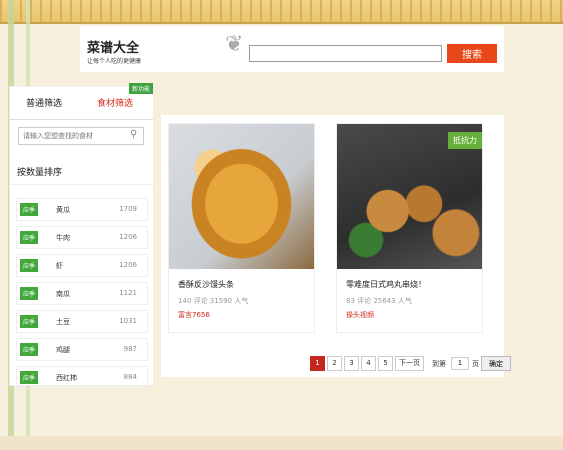  What do you see at coordinates (82, 377) in the screenshot?
I see `list-item: 应季 西红柿 884` at bounding box center [82, 377].